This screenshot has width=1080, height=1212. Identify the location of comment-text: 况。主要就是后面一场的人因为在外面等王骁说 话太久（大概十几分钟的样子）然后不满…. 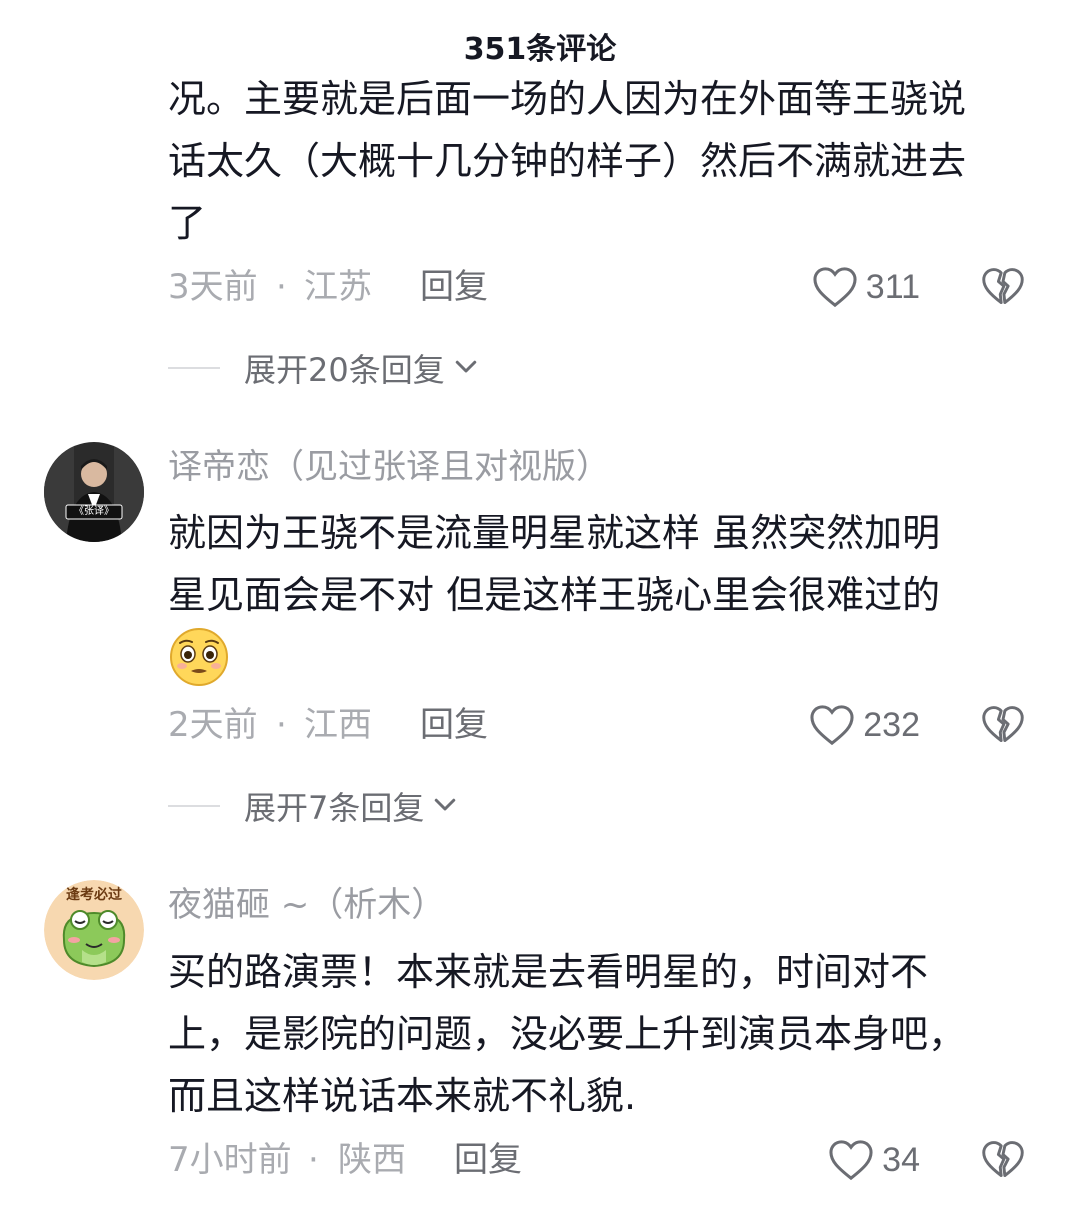
(567, 161).